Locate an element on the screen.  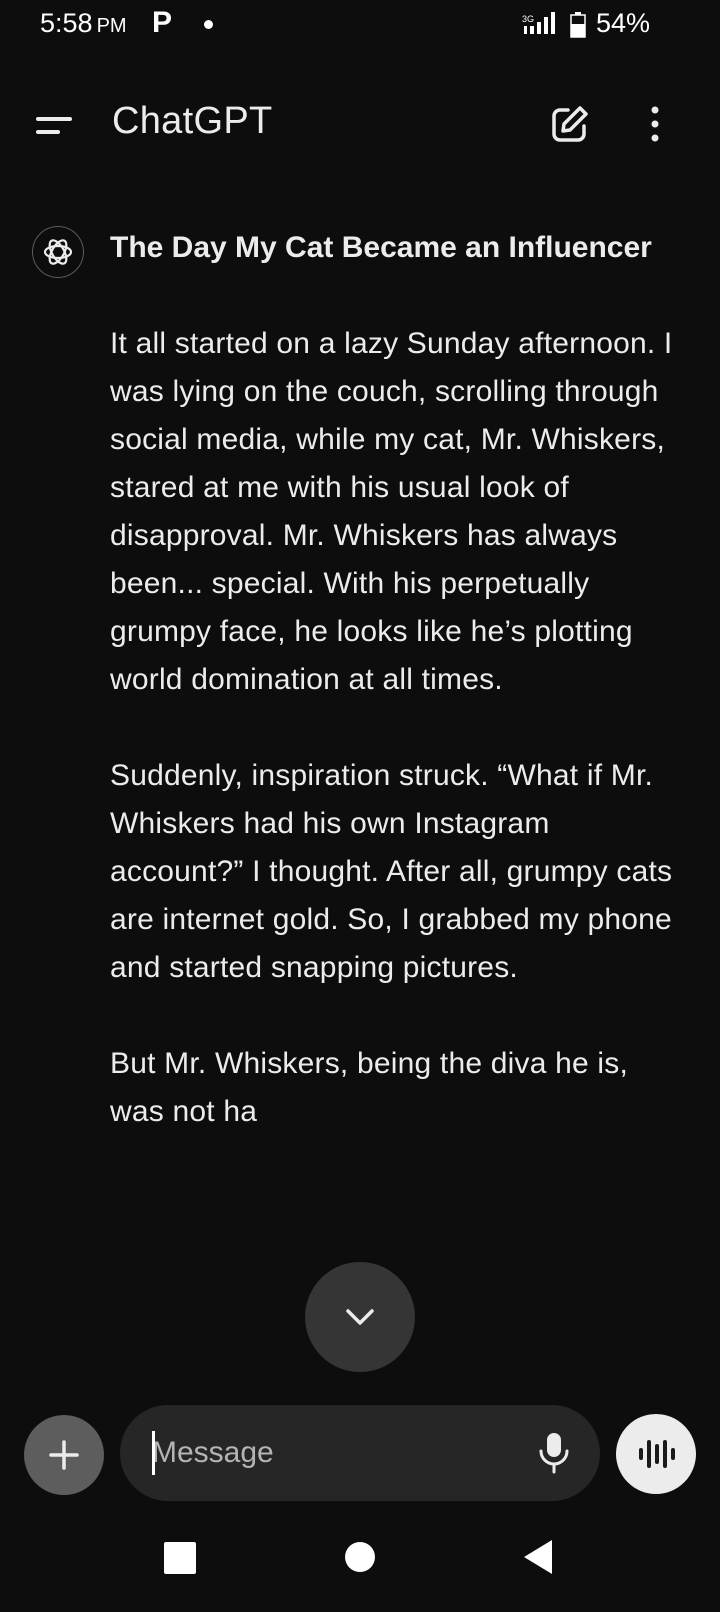
notification-app-icon: P is located at coordinates (162, 22).